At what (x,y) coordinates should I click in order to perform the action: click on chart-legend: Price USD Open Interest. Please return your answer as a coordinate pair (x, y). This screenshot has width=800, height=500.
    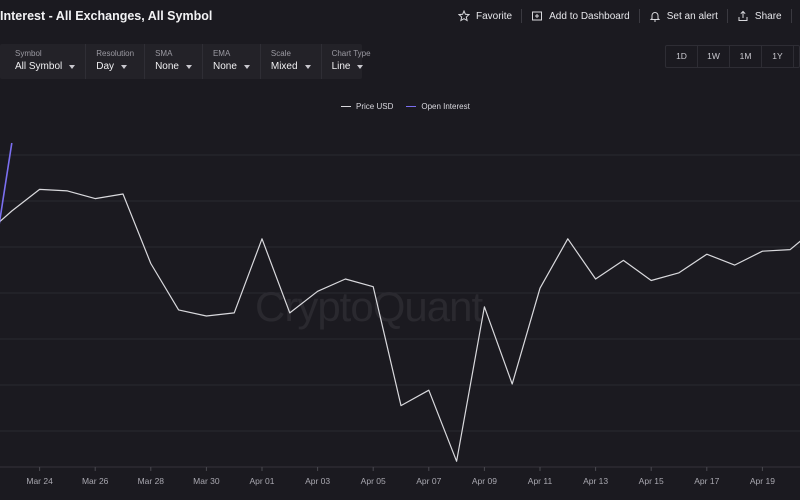
    Looking at the image, I should click on (412, 106).